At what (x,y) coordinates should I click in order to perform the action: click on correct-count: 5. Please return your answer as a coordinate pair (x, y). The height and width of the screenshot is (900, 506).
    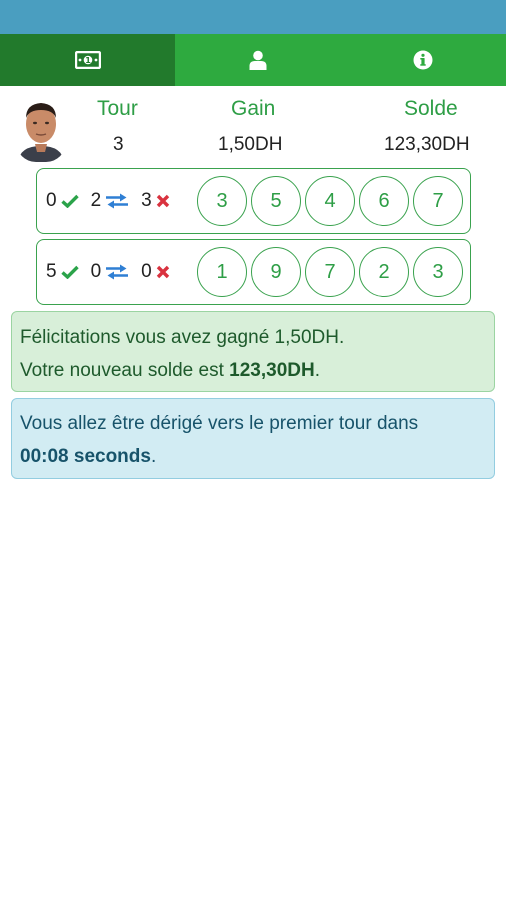
    Looking at the image, I should click on (51, 271).